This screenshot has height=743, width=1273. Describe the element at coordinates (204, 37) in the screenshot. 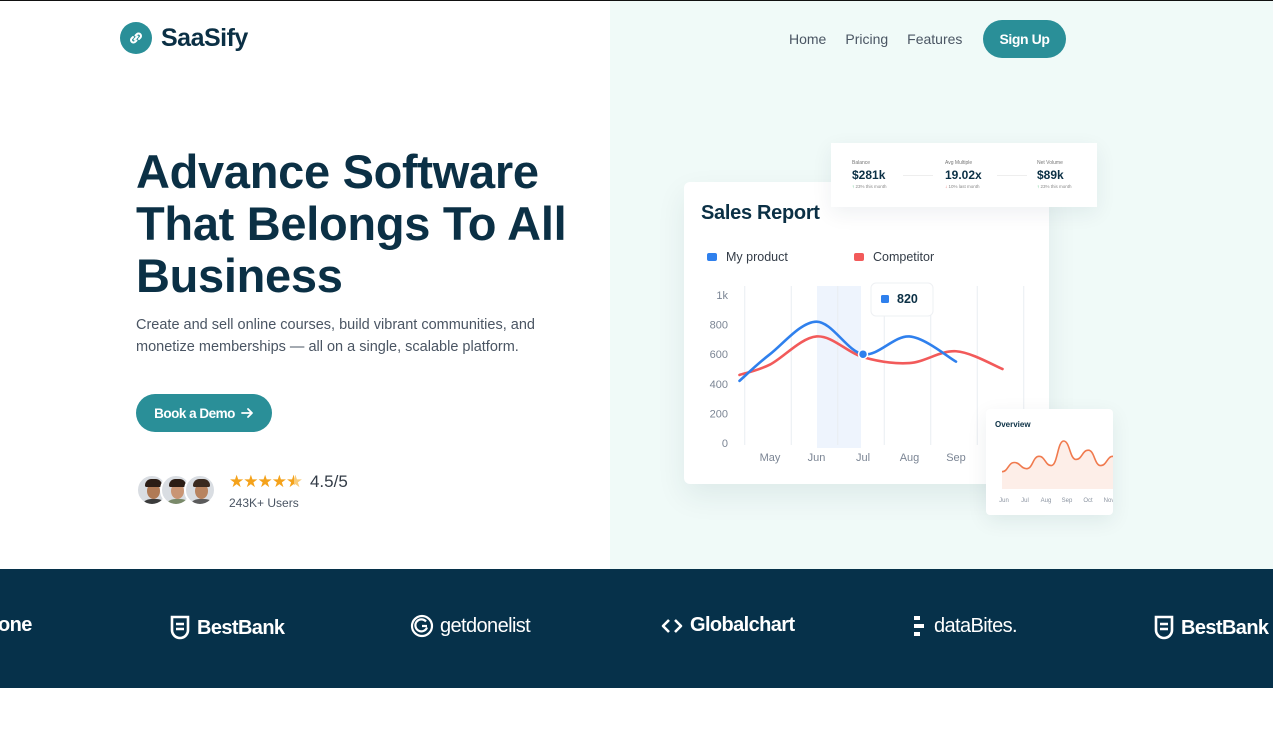

I see `brand-name: SaaSify` at that location.